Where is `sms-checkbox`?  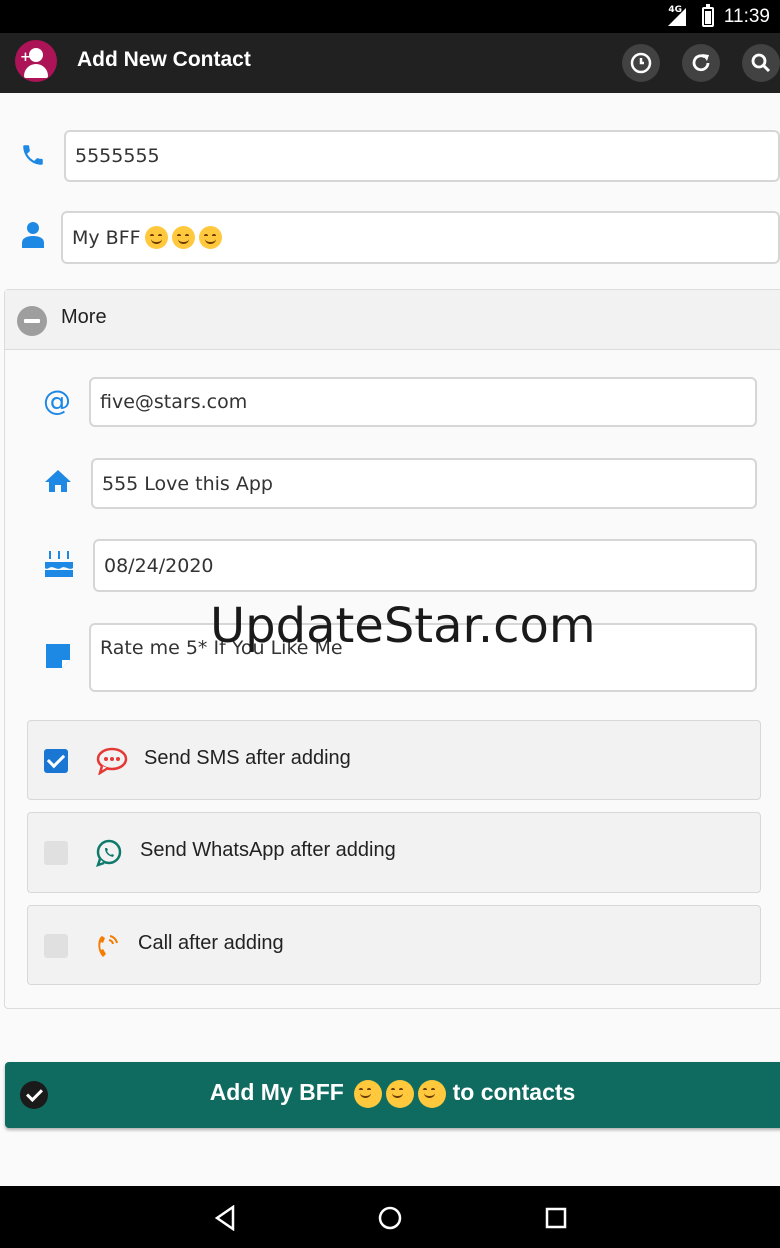 sms-checkbox is located at coordinates (56, 761).